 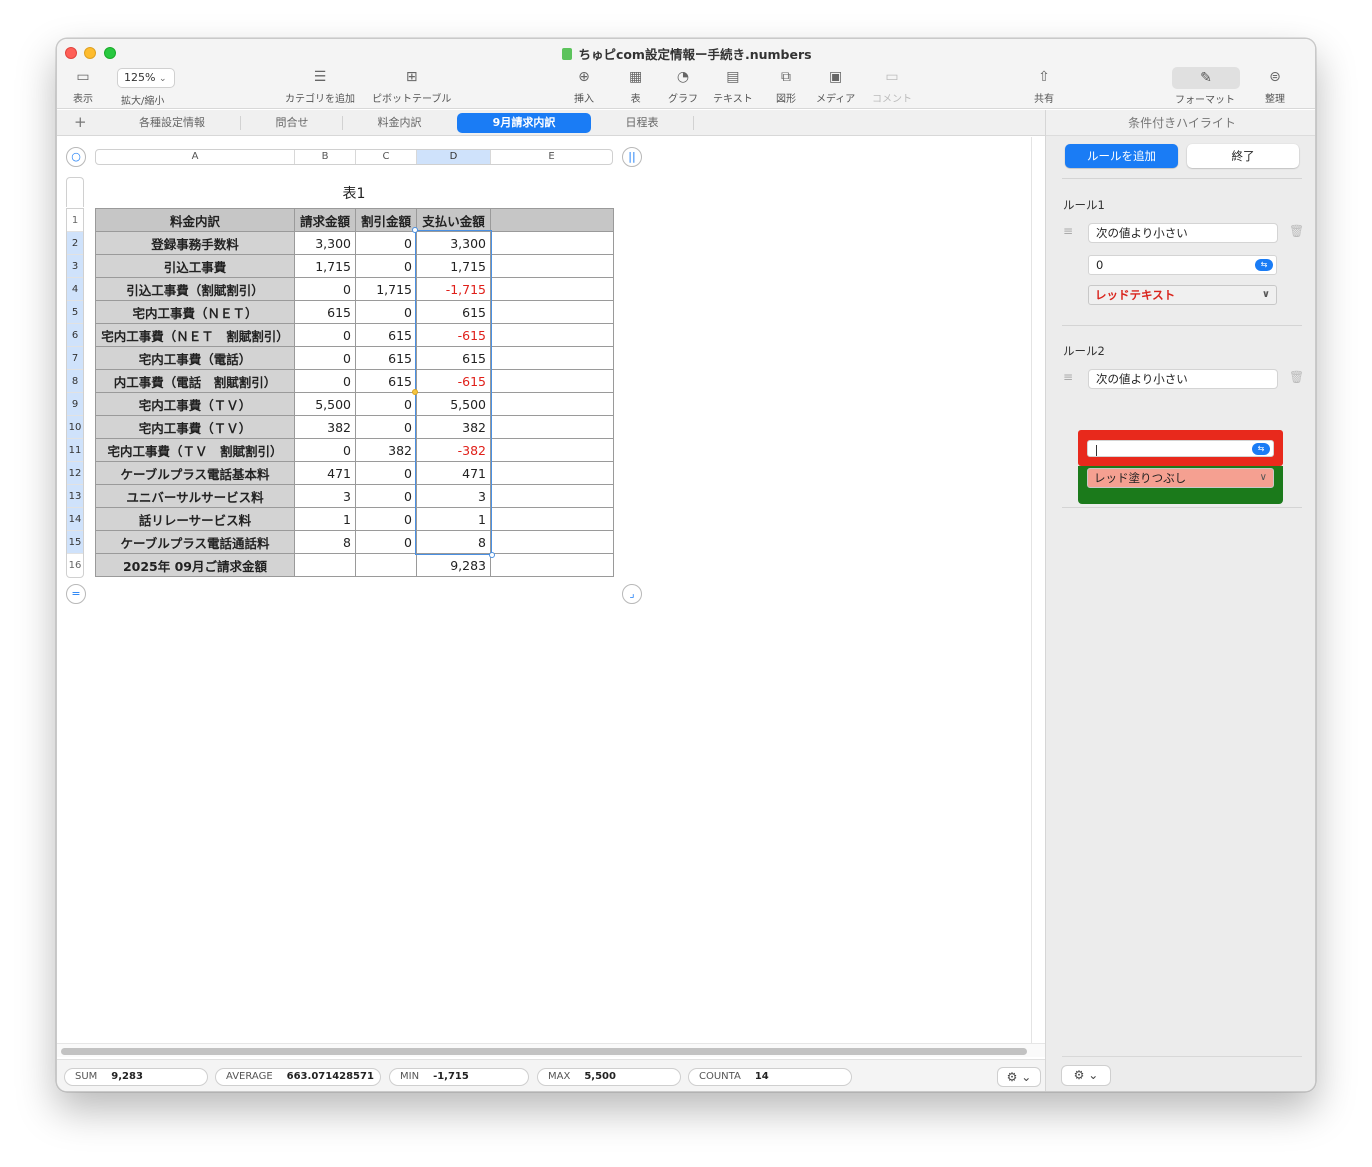 What do you see at coordinates (632, 157) in the screenshot?
I see `add-column-handle: ||` at bounding box center [632, 157].